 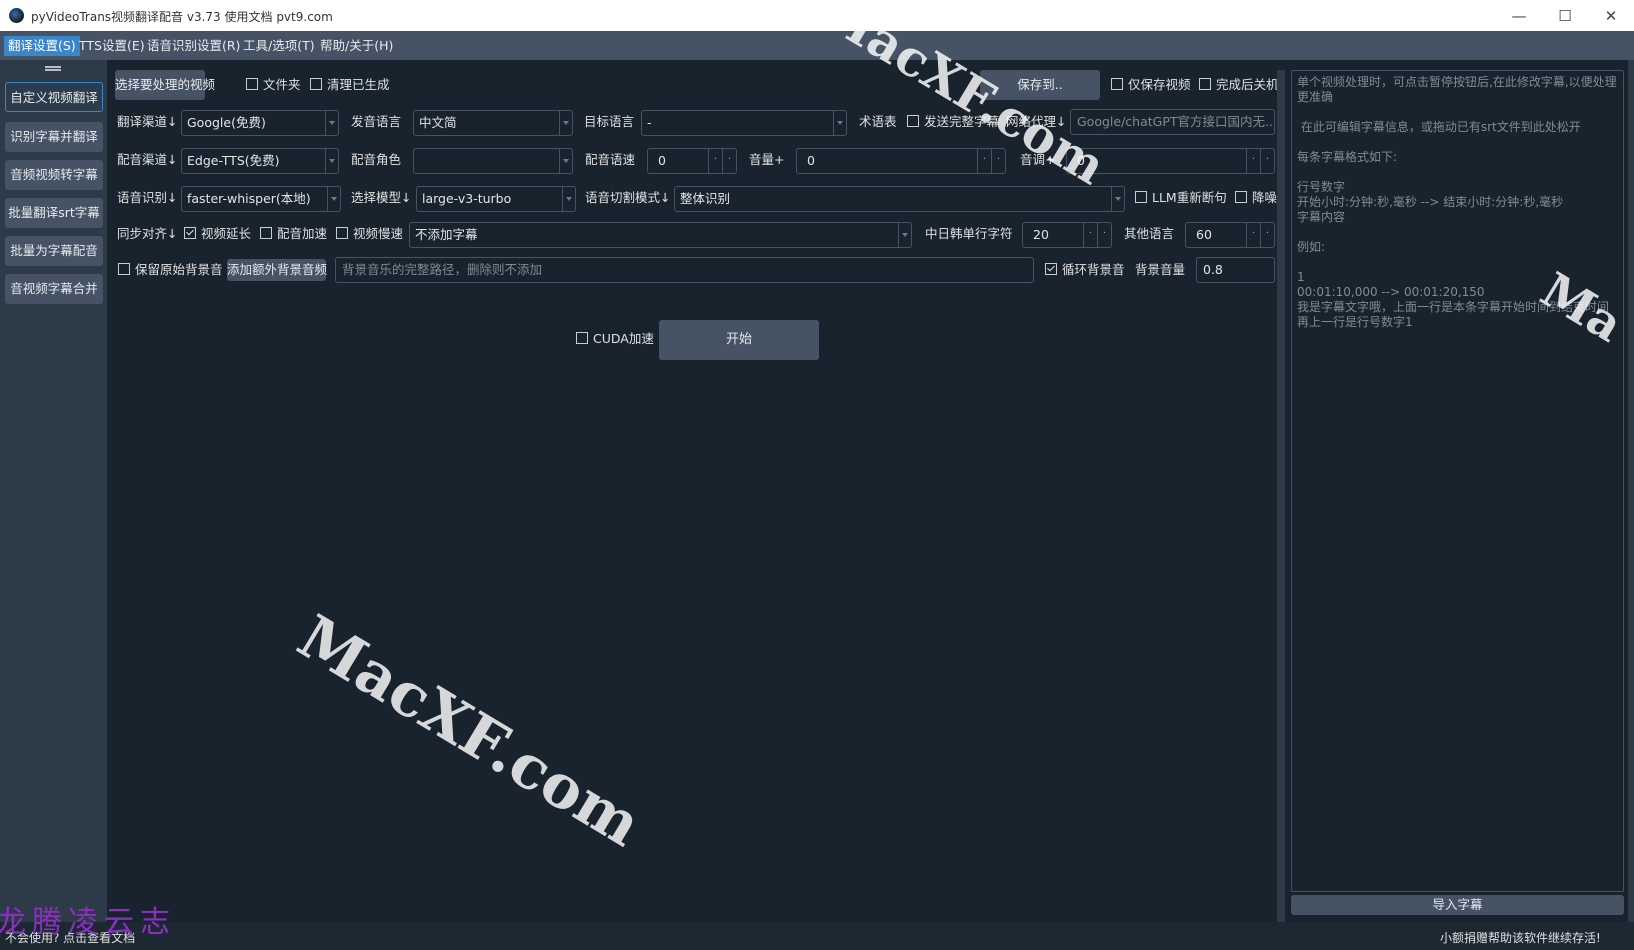 I want to click on start-button: 开始, so click(x=739, y=340).